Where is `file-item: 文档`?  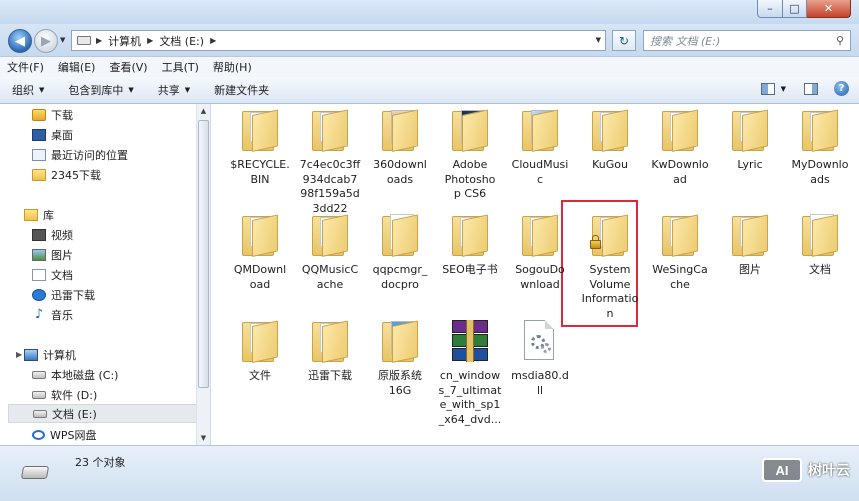 file-item: 文档 is located at coordinates (820, 246).